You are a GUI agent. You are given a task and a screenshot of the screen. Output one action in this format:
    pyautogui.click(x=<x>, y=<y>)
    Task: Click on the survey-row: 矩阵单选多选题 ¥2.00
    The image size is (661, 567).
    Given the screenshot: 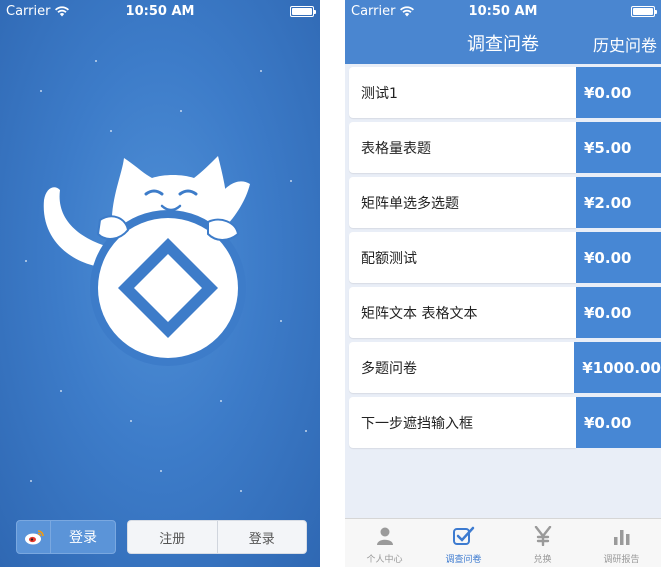 What is the action you would take?
    pyautogui.click(x=505, y=202)
    